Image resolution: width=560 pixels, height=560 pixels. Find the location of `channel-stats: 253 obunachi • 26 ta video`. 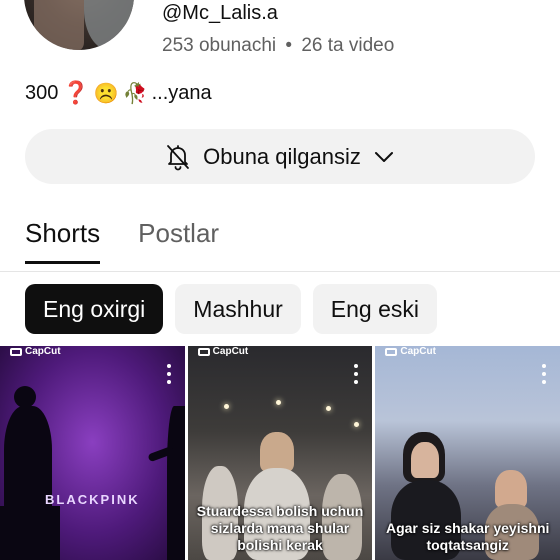

channel-stats: 253 obunachi • 26 ta video is located at coordinates (278, 46).